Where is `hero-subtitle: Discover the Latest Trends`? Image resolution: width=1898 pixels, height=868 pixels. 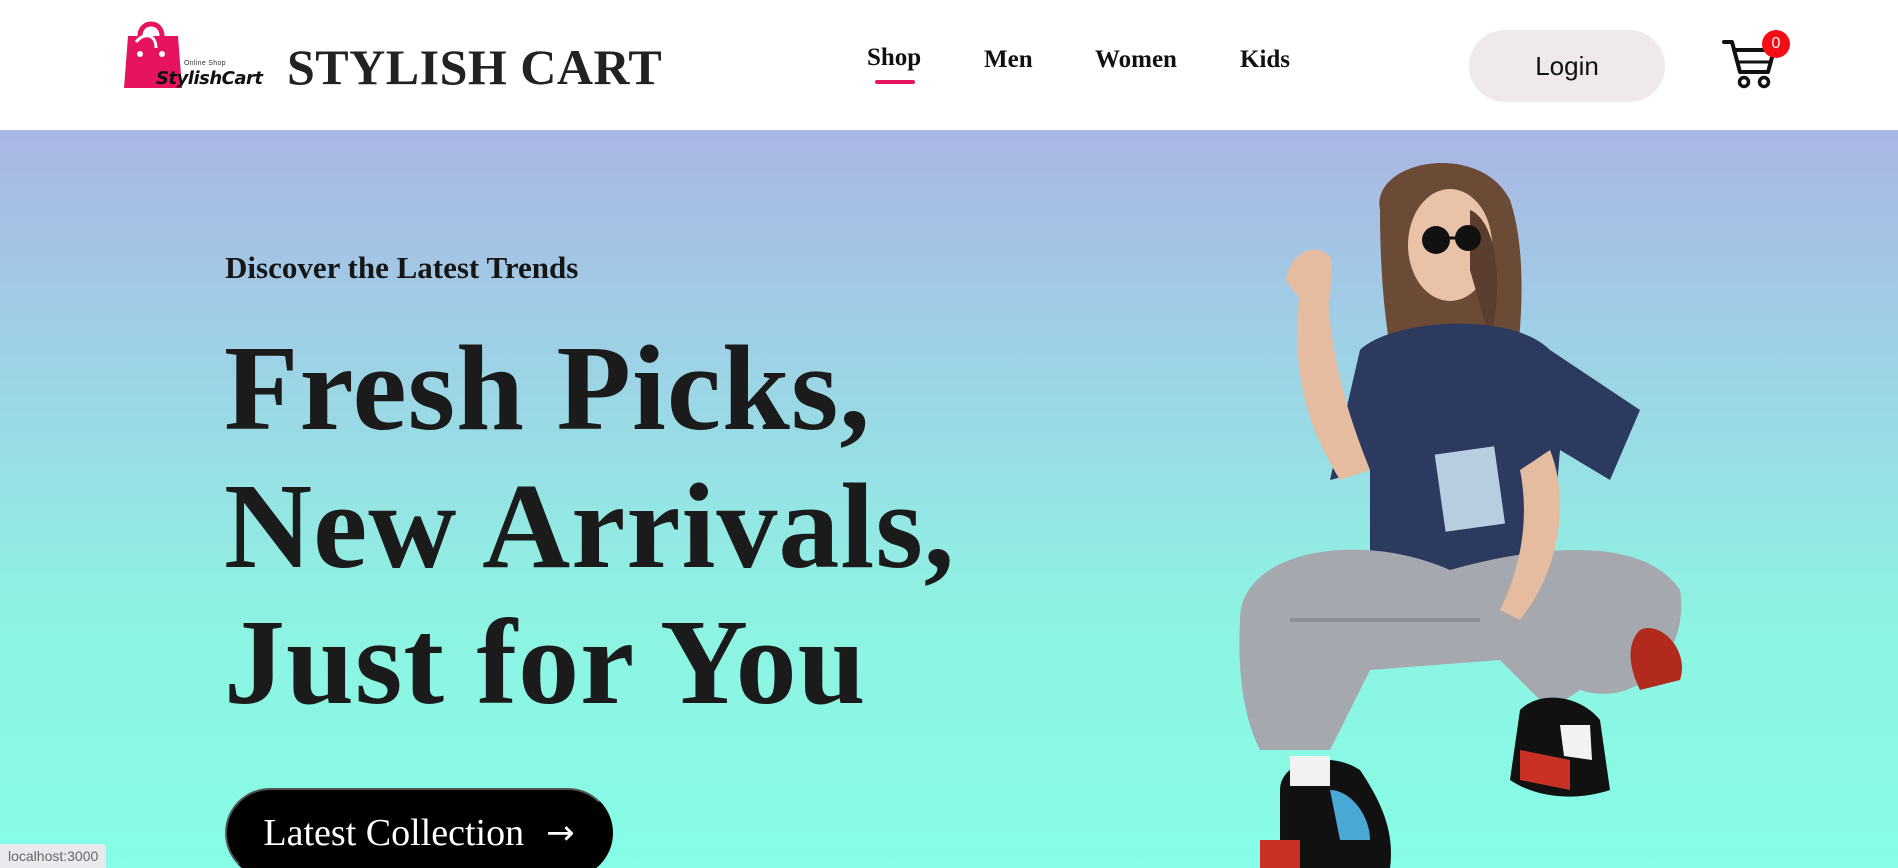 hero-subtitle: Discover the Latest Trends is located at coordinates (402, 267).